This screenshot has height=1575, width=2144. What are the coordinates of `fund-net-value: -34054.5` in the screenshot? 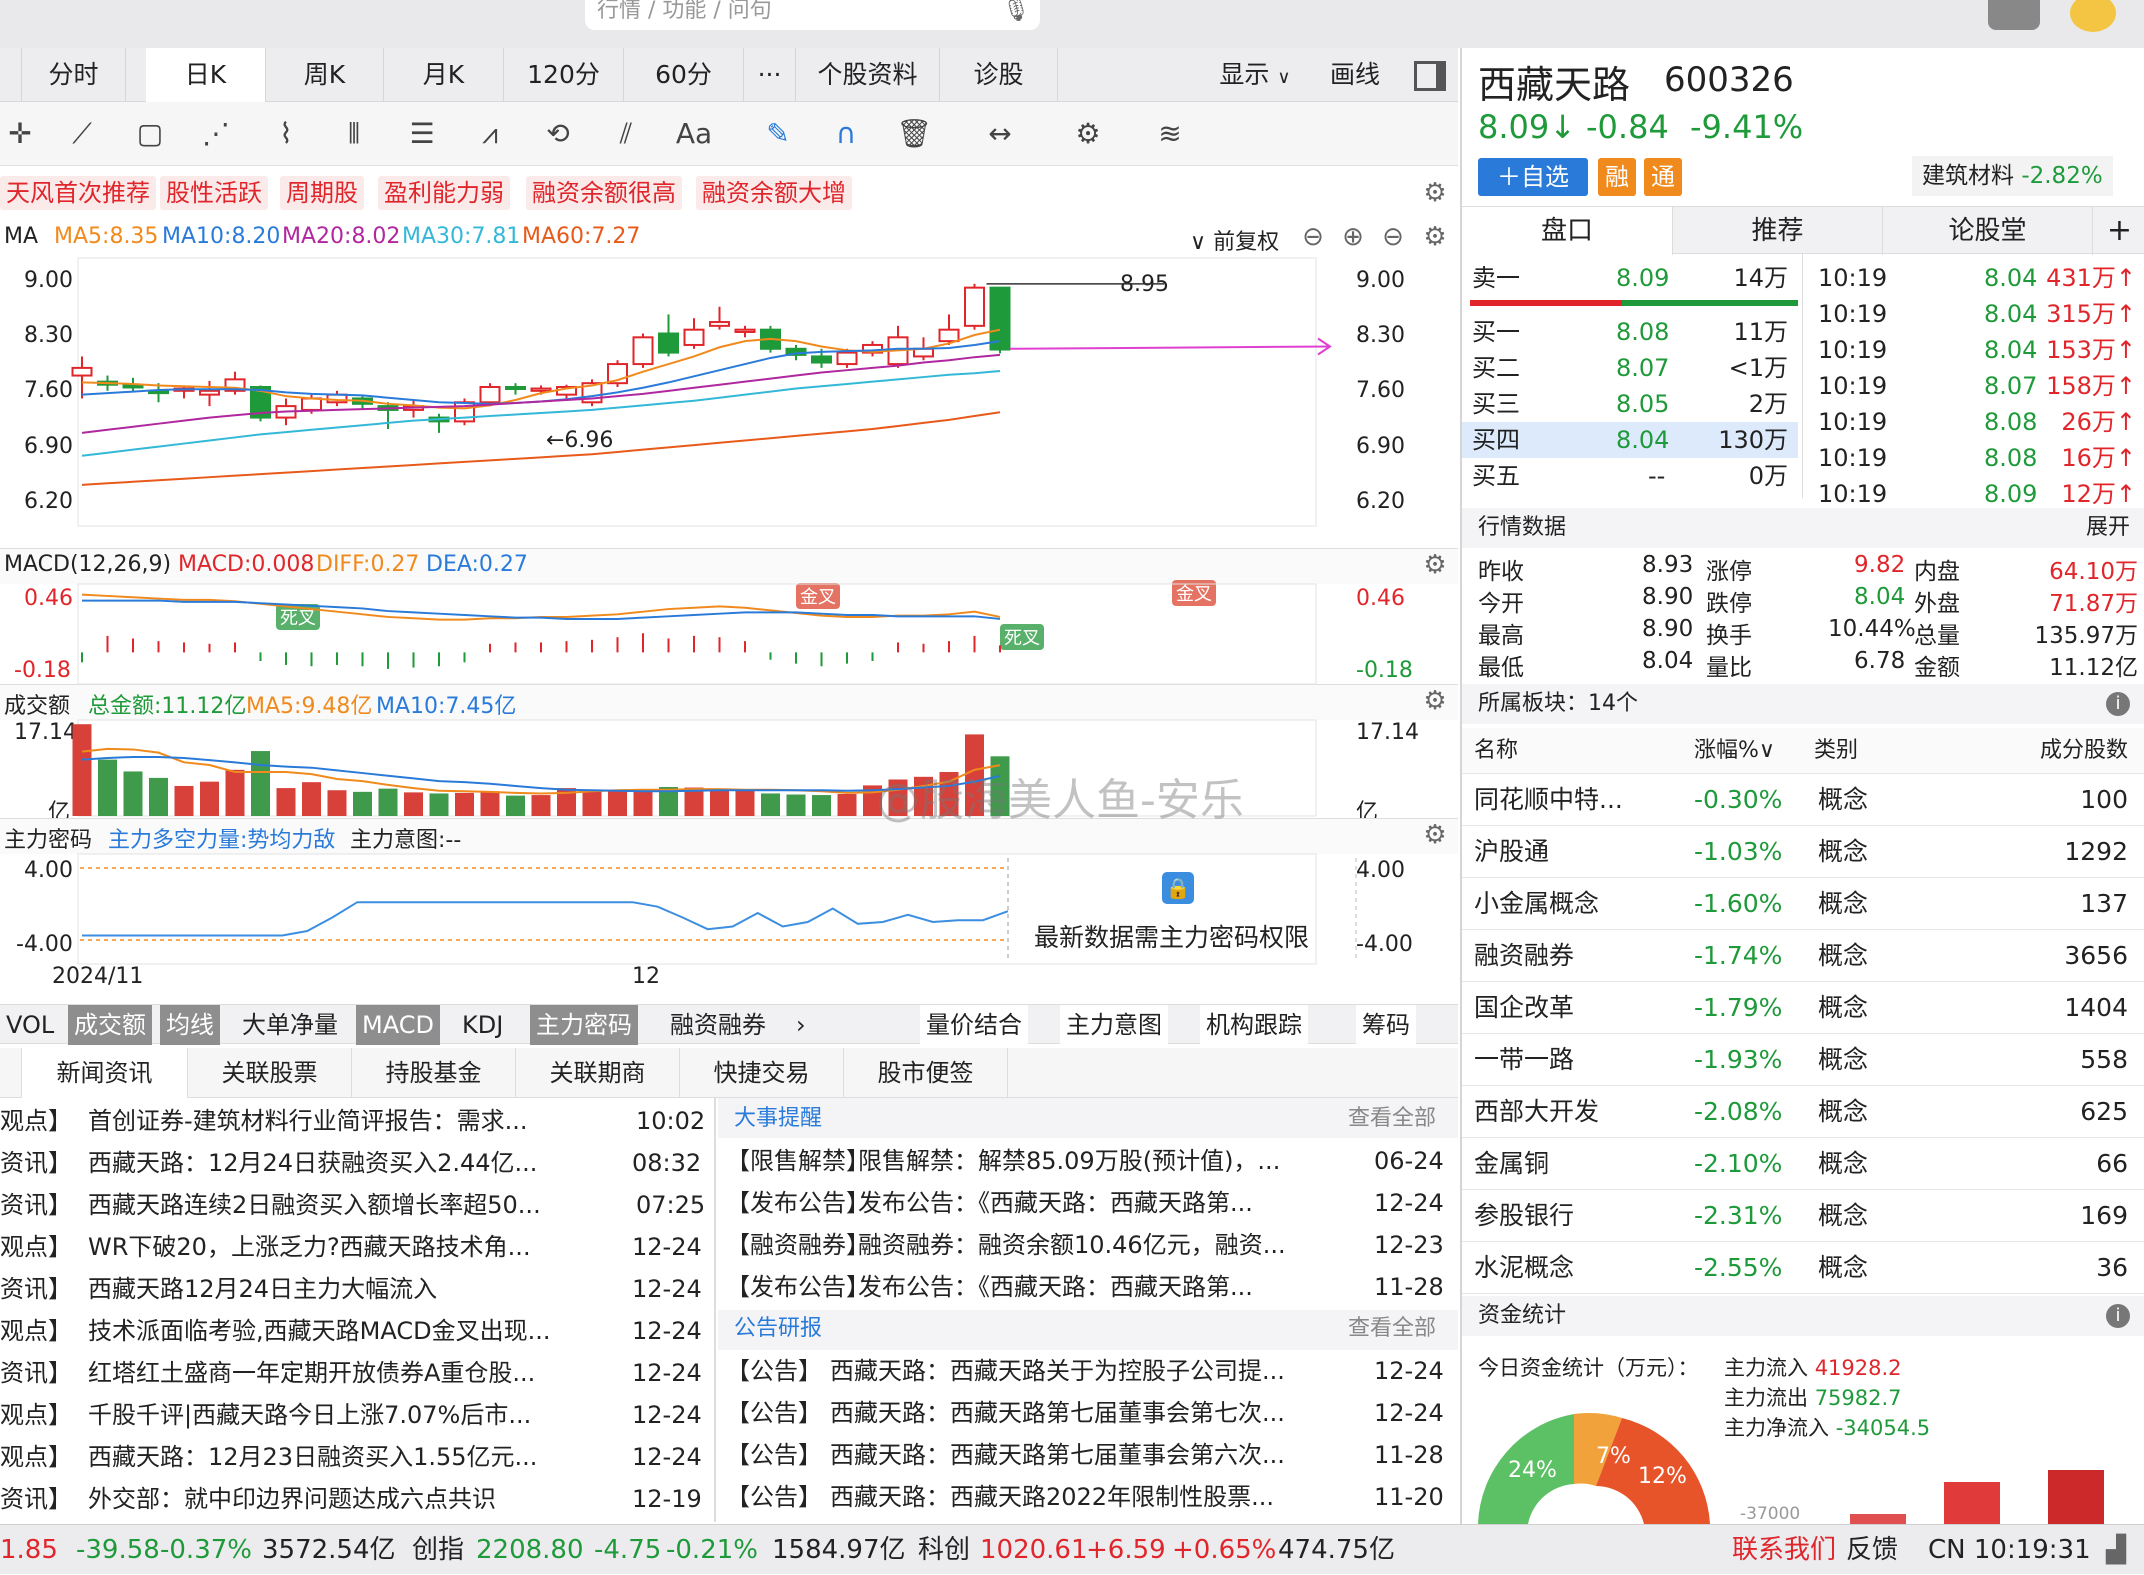 It's located at (1883, 1428).